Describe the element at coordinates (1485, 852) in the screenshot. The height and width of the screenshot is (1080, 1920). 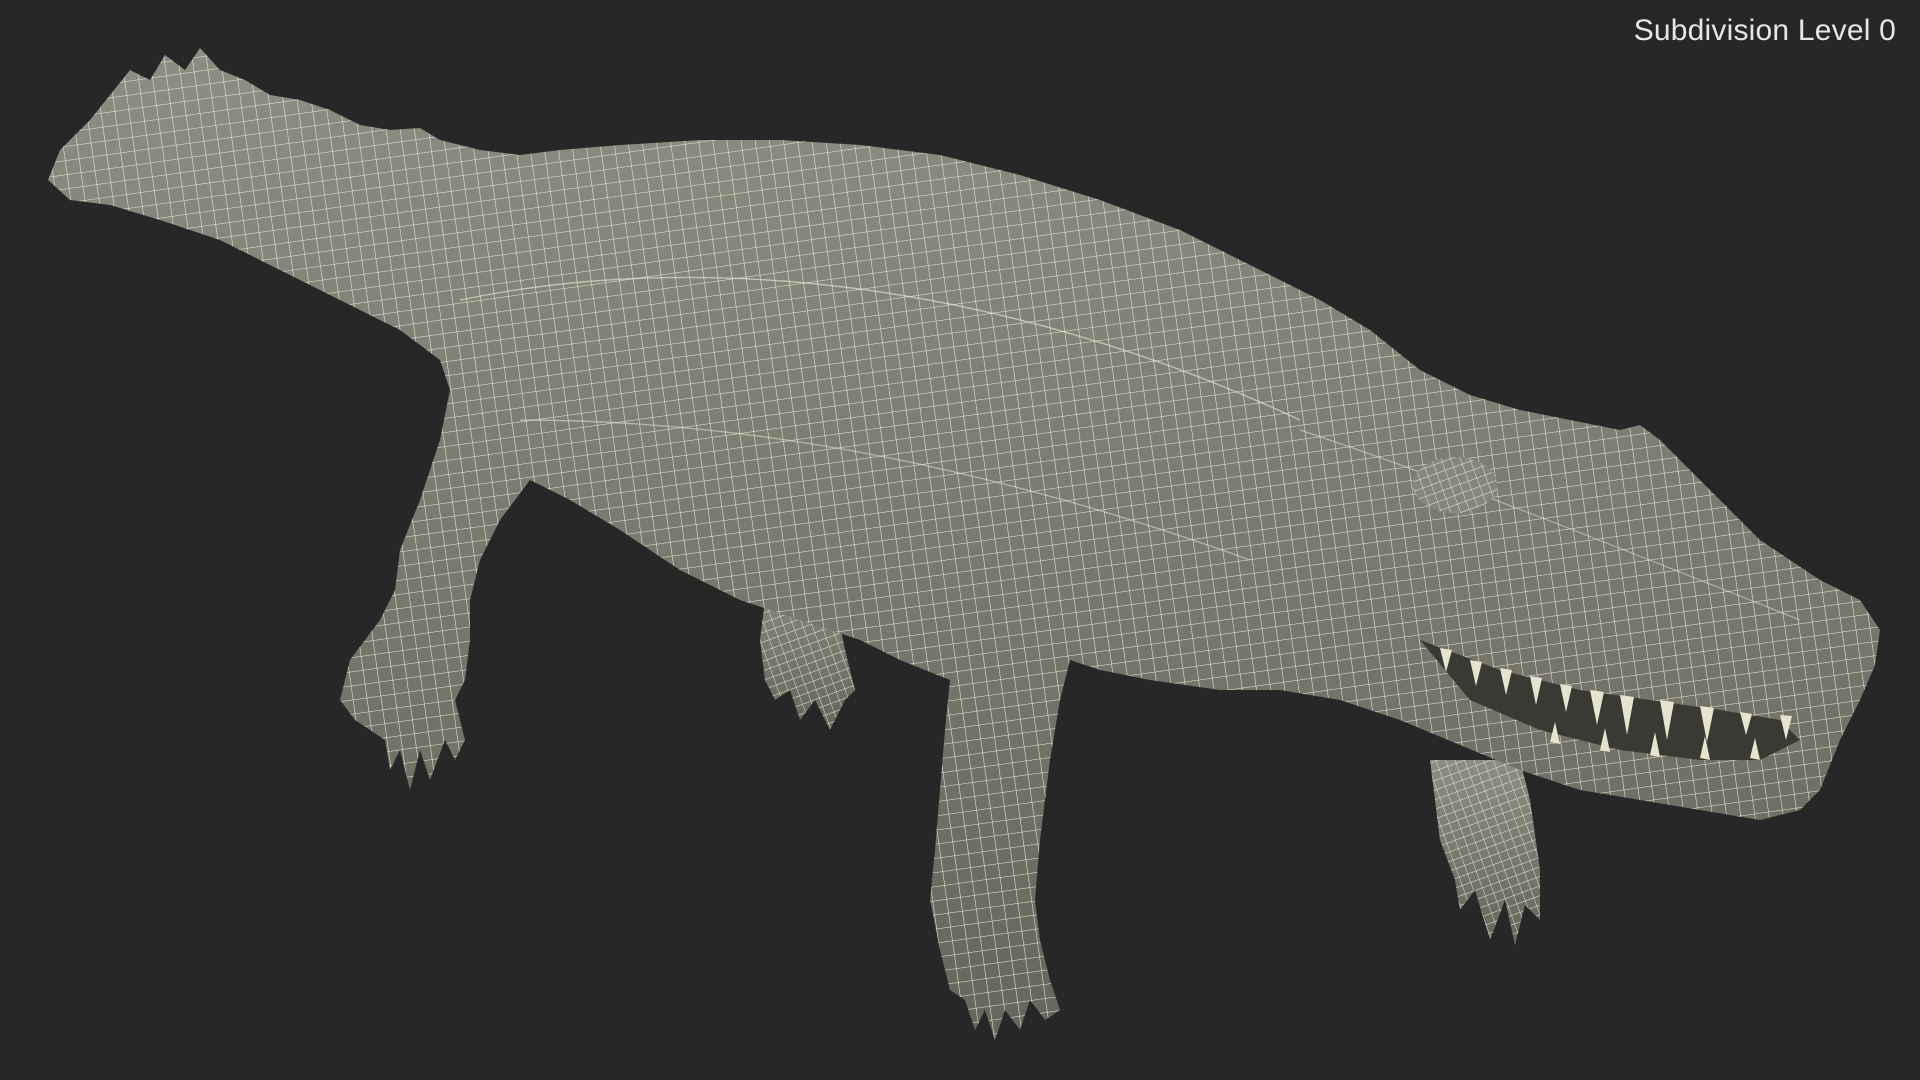
I see `far-front-leg` at that location.